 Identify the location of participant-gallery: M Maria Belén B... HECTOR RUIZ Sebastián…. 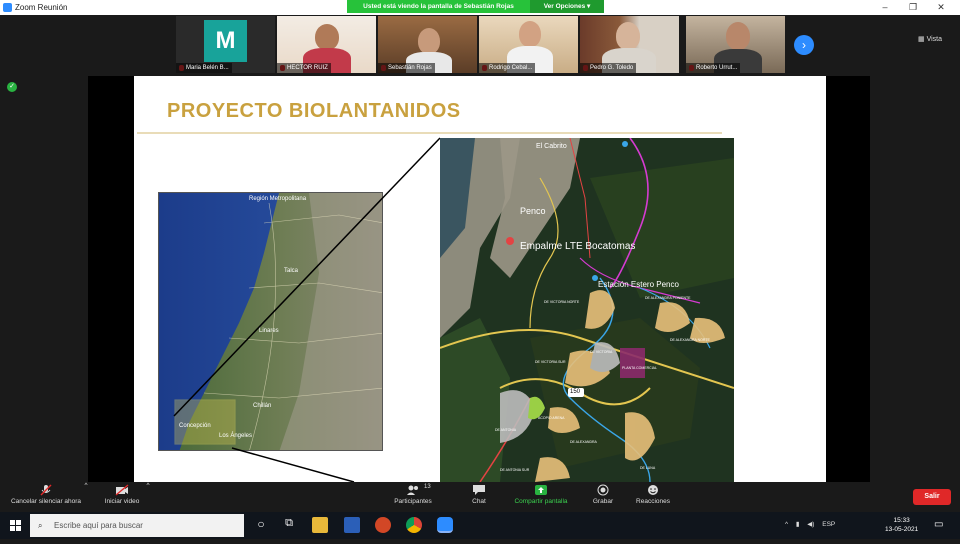
(480, 45).